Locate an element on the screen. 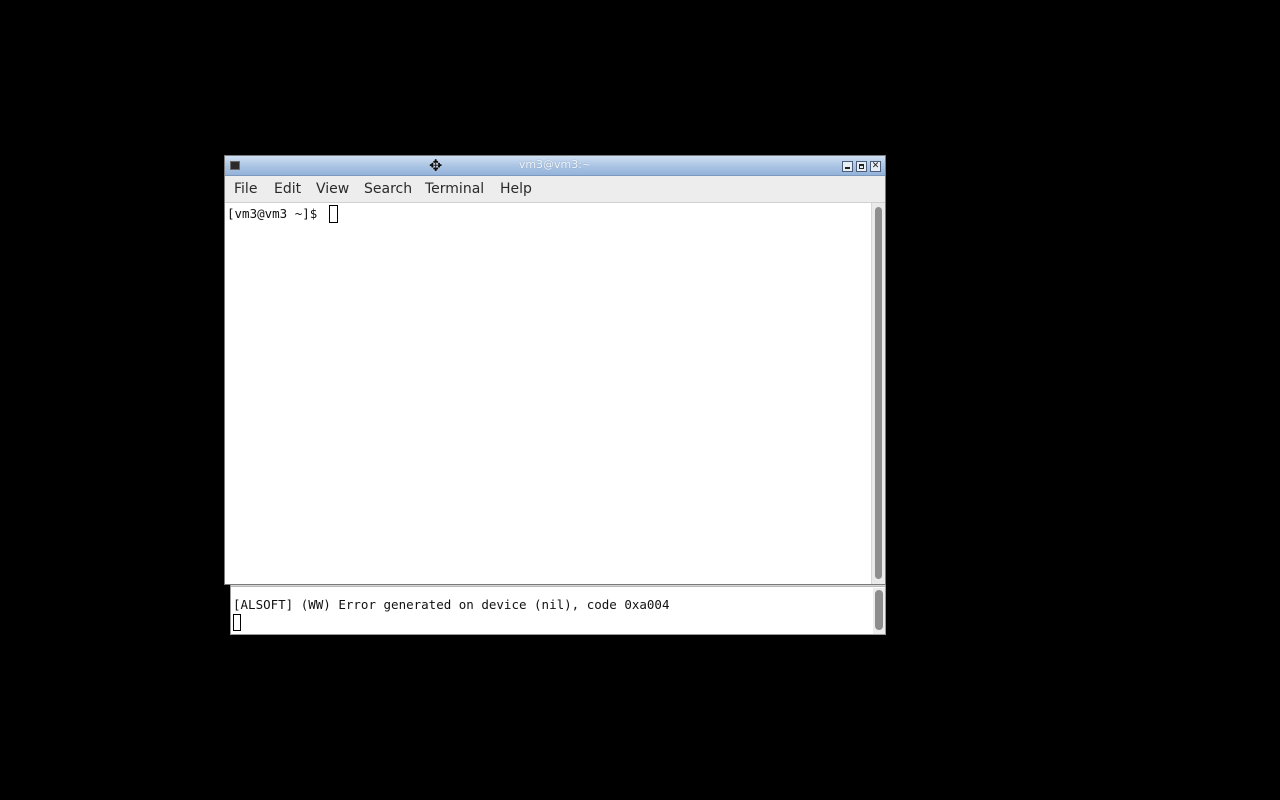  close-button: ✕ is located at coordinates (875, 166).